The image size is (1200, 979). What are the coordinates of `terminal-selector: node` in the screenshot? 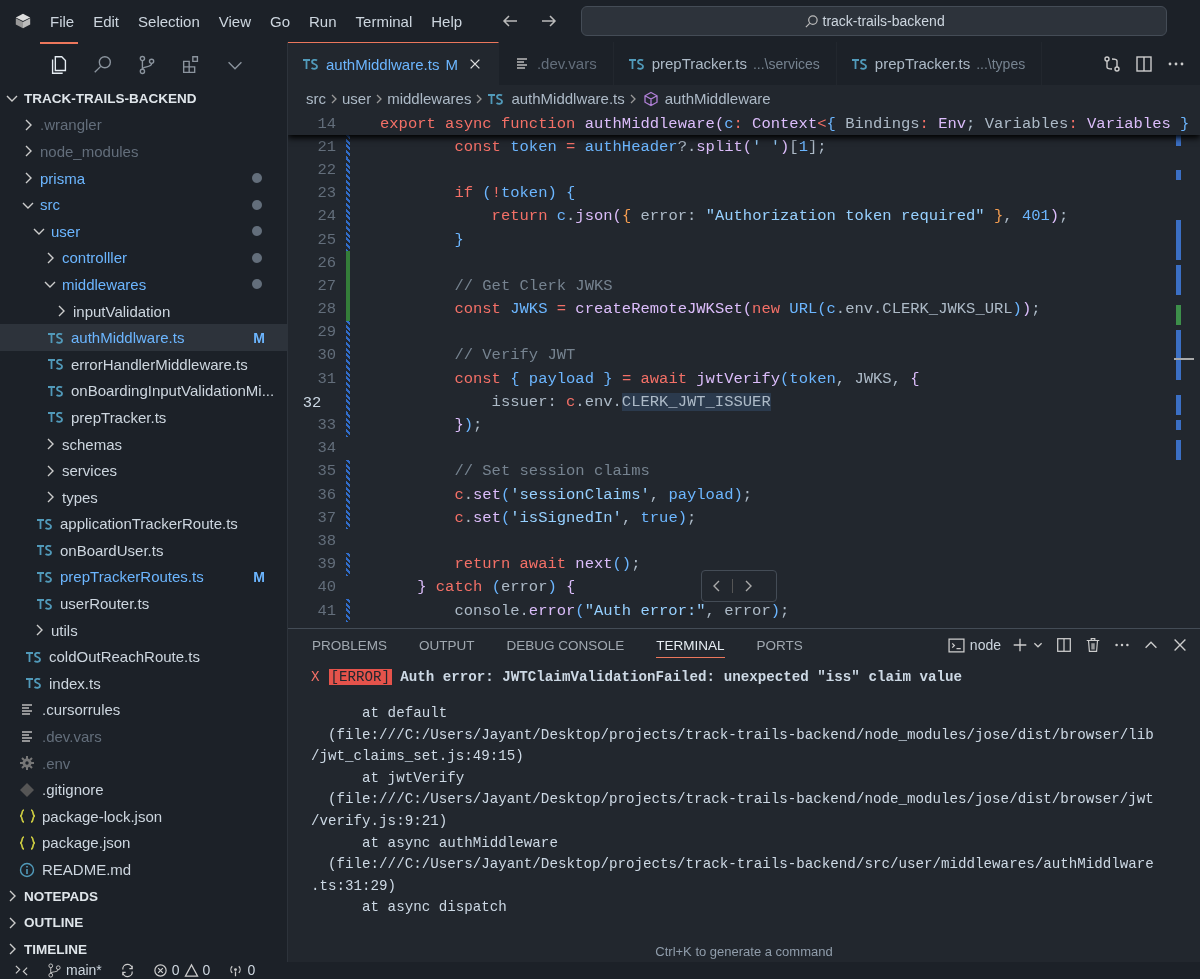 It's located at (974, 645).